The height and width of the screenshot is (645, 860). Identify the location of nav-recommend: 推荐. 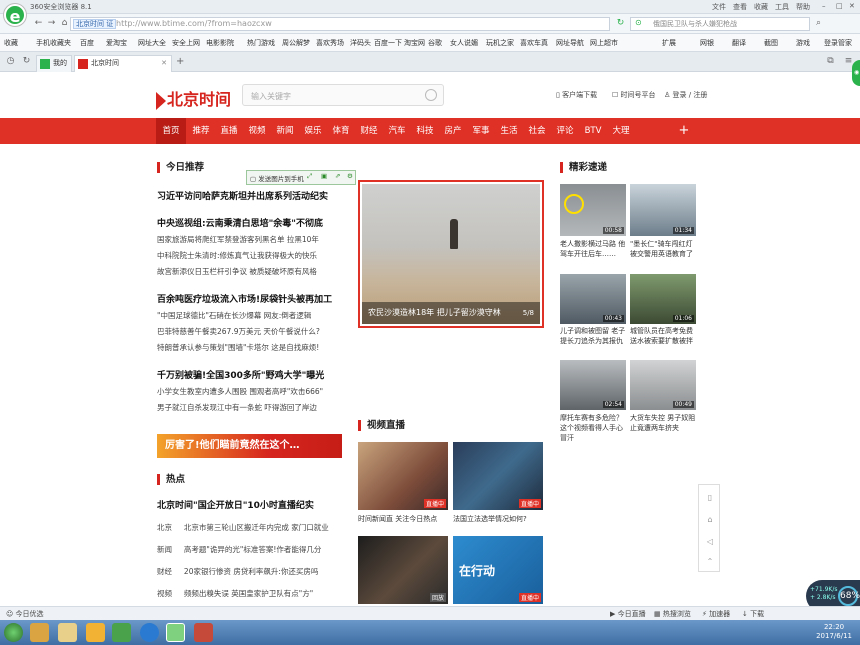
(201, 131).